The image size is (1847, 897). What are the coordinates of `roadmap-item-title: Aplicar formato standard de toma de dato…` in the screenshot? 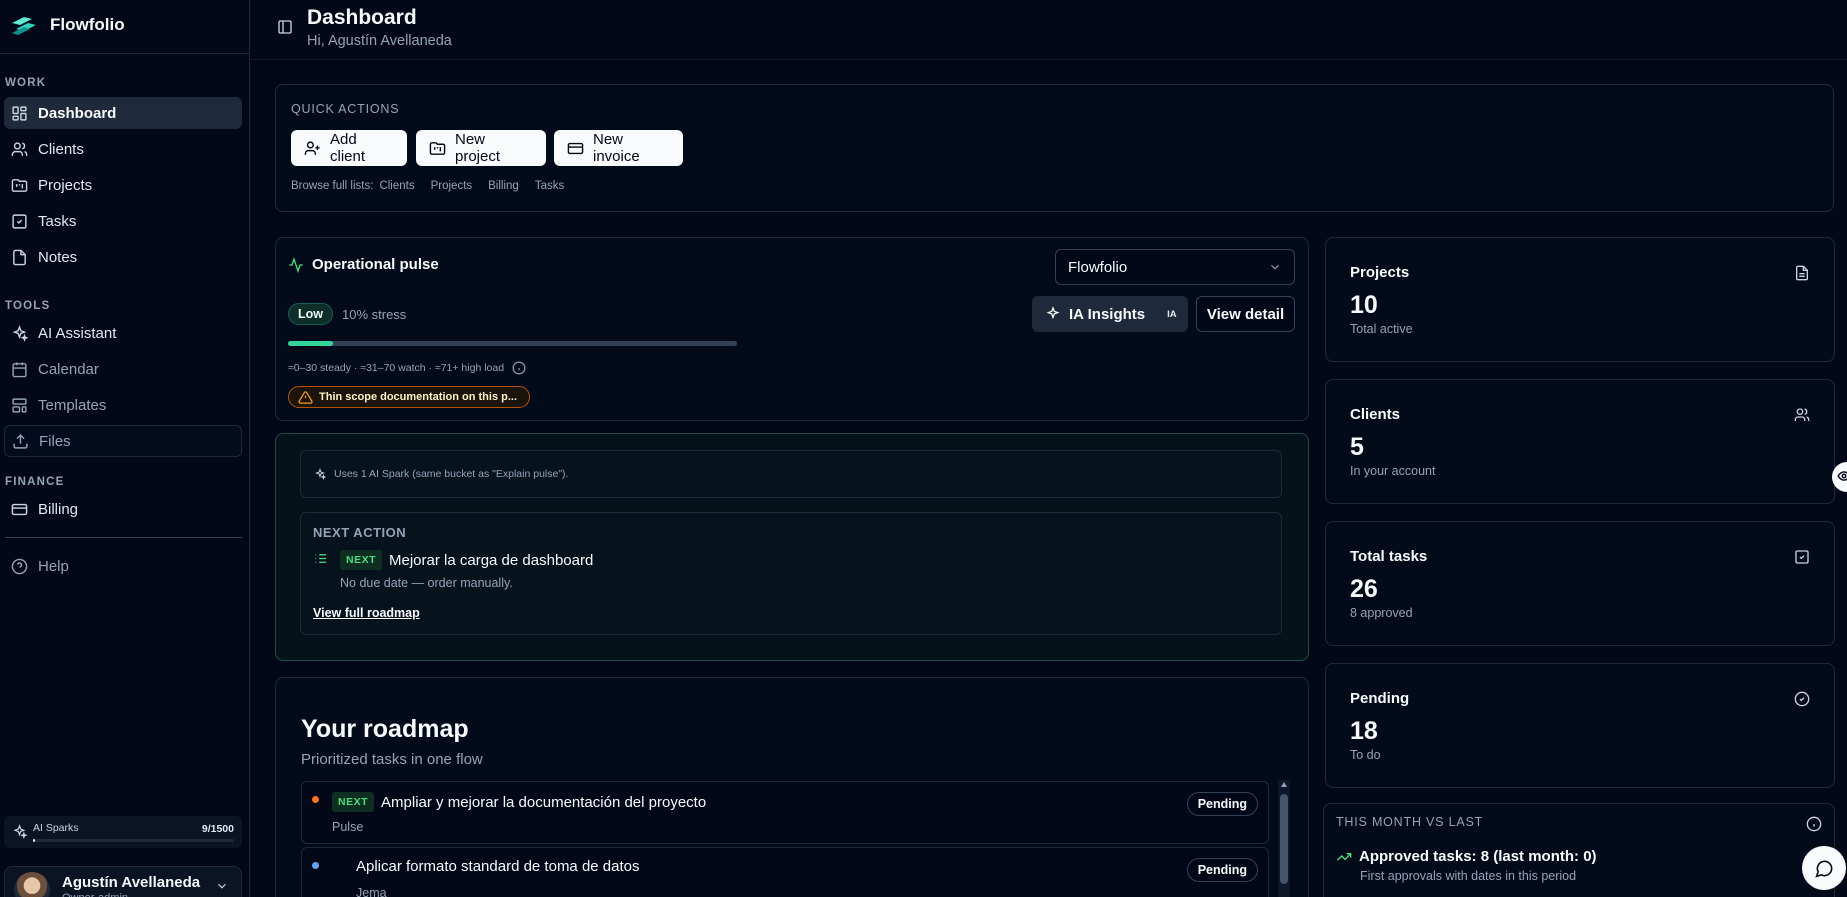 It's located at (498, 866).